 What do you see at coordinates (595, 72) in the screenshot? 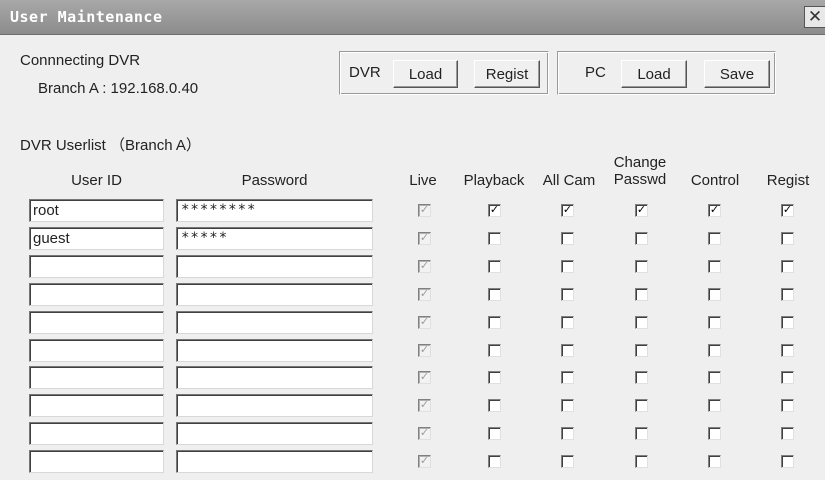
I see `pc-group-label: PC` at bounding box center [595, 72].